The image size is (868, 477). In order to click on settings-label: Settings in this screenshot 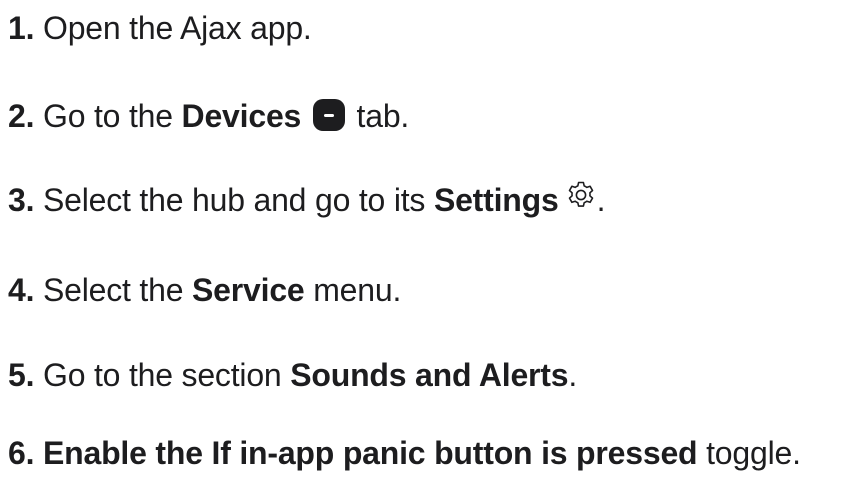, I will do `click(496, 200)`.